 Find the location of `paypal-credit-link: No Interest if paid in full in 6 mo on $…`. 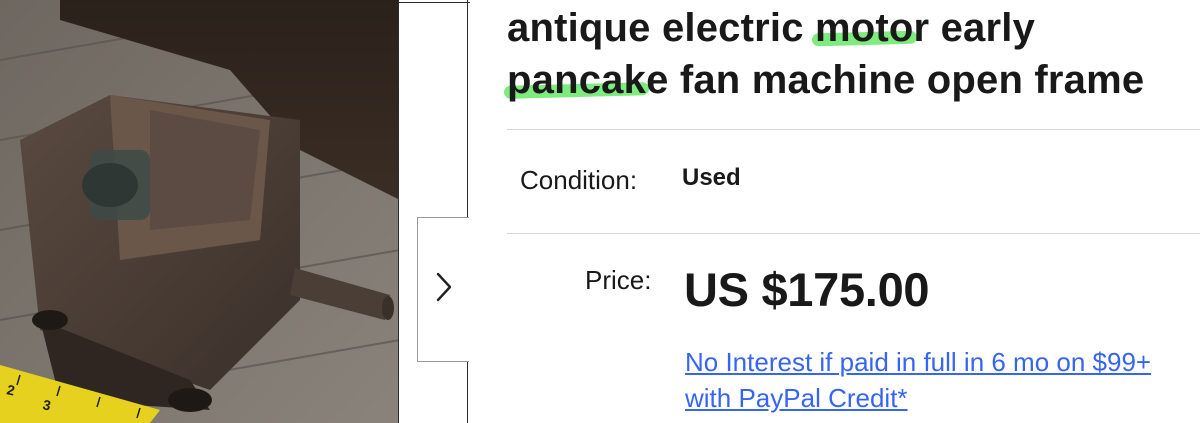

paypal-credit-link: No Interest if paid in full in 6 mo on $… is located at coordinates (918, 380).